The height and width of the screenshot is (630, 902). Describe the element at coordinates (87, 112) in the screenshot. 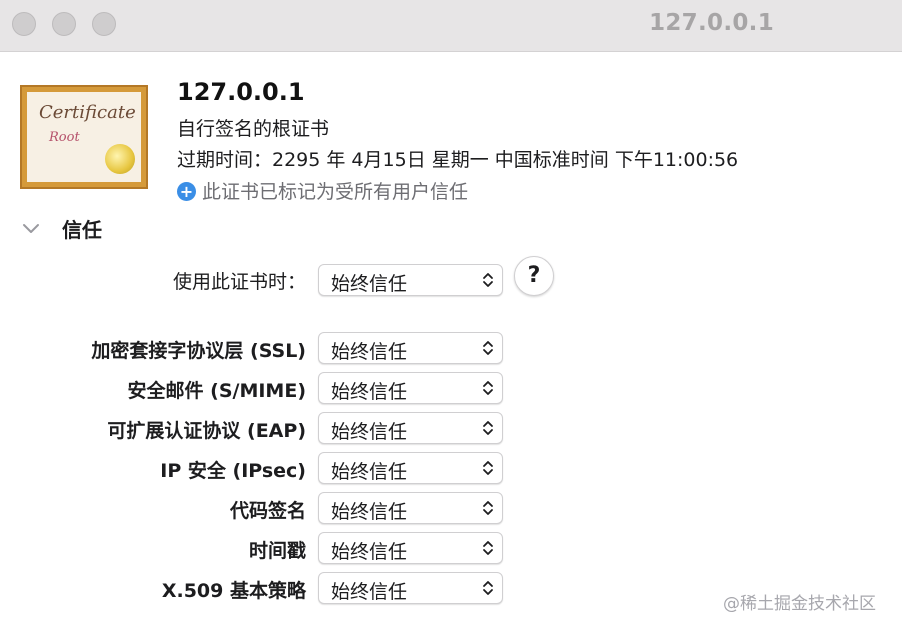

I see `certificate-icon-text: Certificate` at that location.